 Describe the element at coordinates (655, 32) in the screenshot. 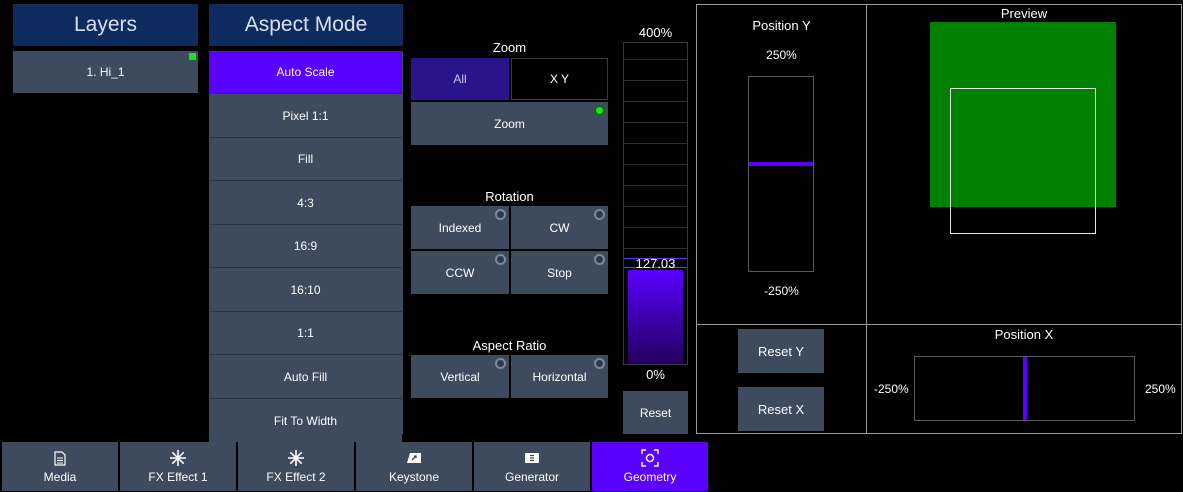

I see `zoom-slider-max-label: 400%` at that location.